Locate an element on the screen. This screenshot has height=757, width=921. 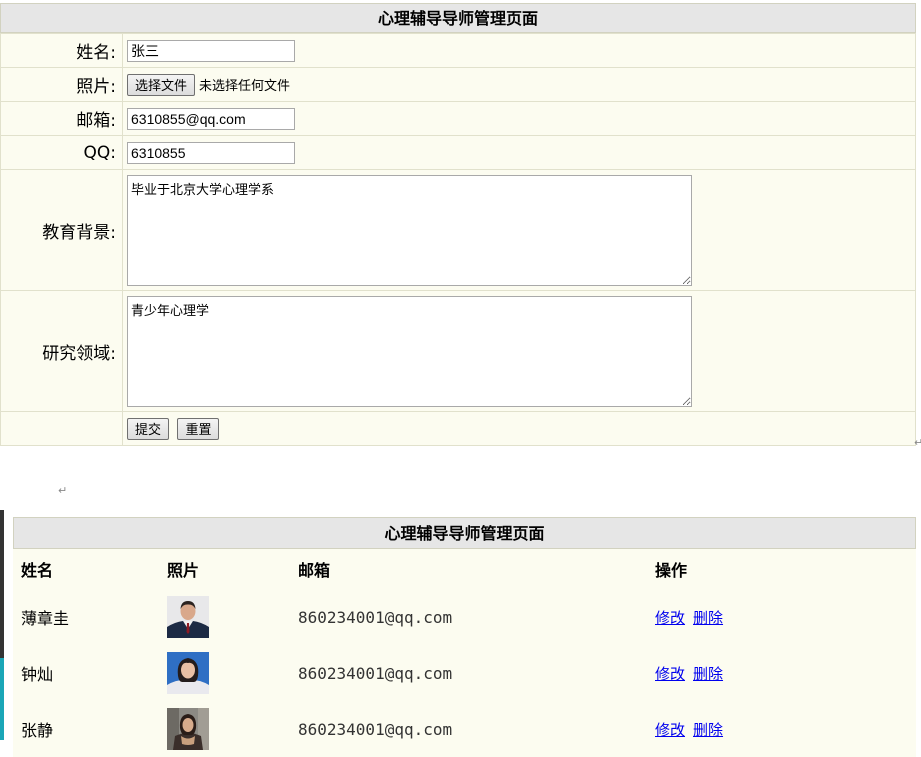
education-textarea: 毕业于北京大学心理学系 is located at coordinates (409, 230).